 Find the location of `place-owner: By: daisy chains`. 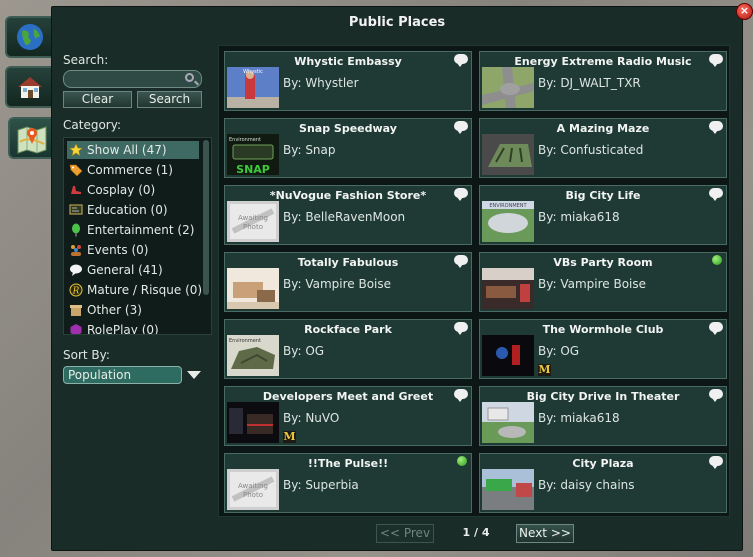

place-owner: By: daisy chains is located at coordinates (586, 485).